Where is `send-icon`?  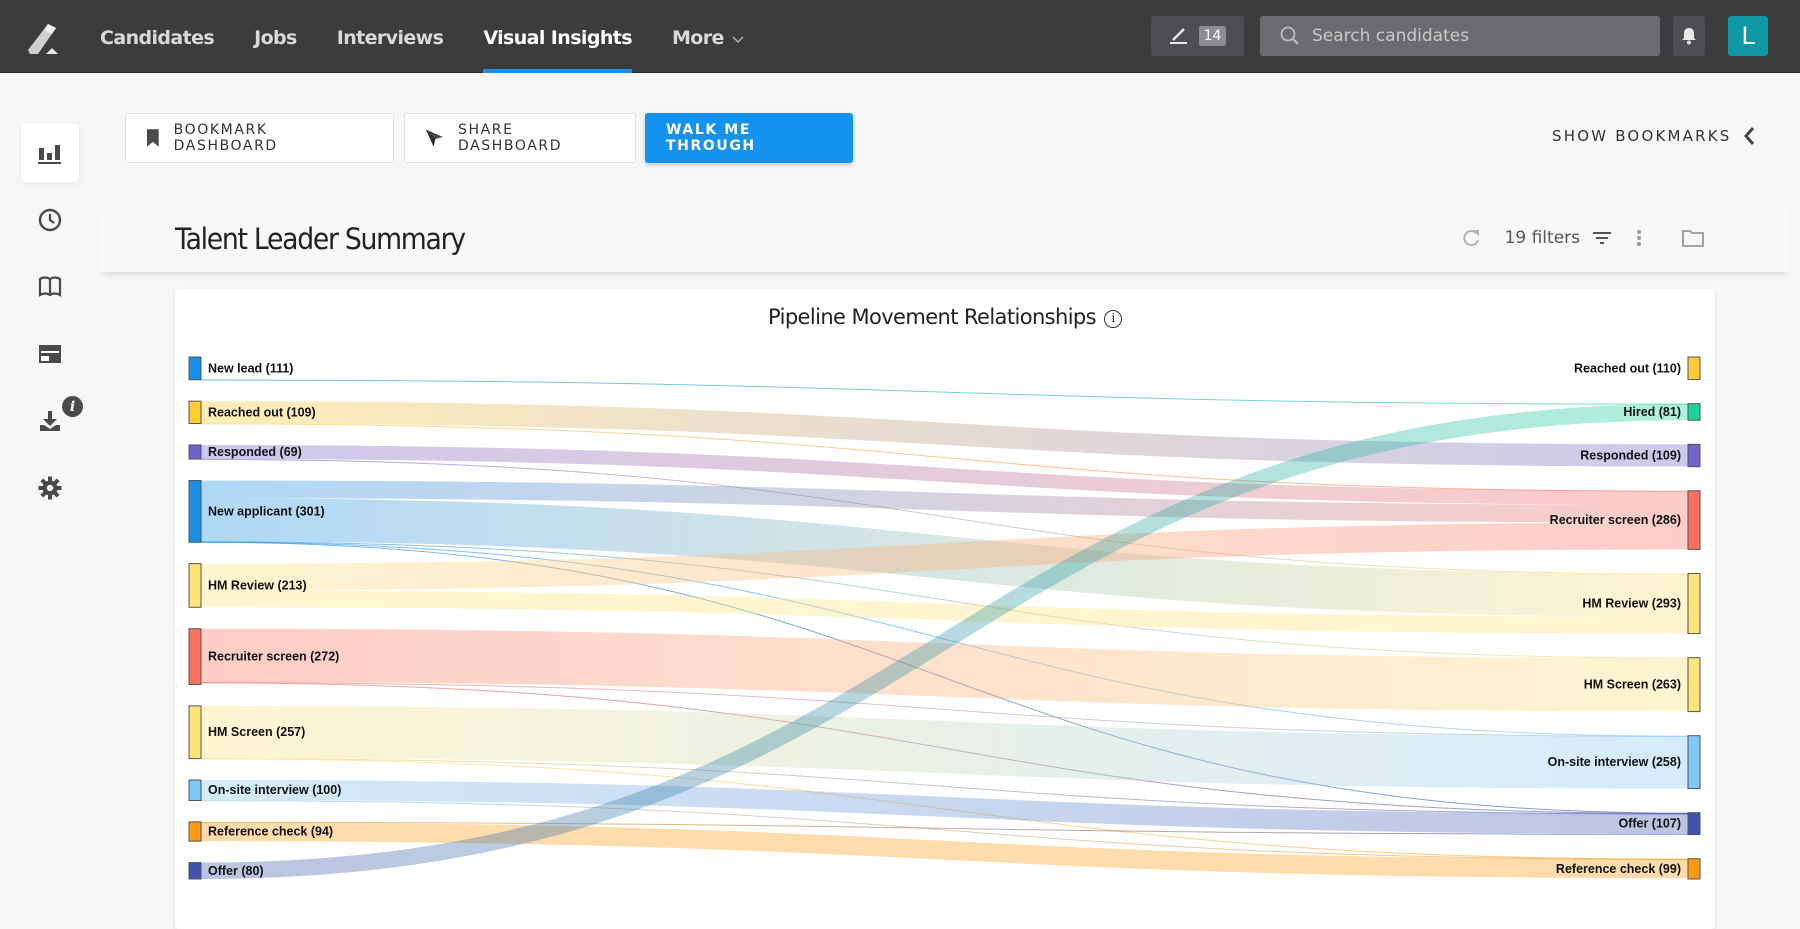 send-icon is located at coordinates (434, 138).